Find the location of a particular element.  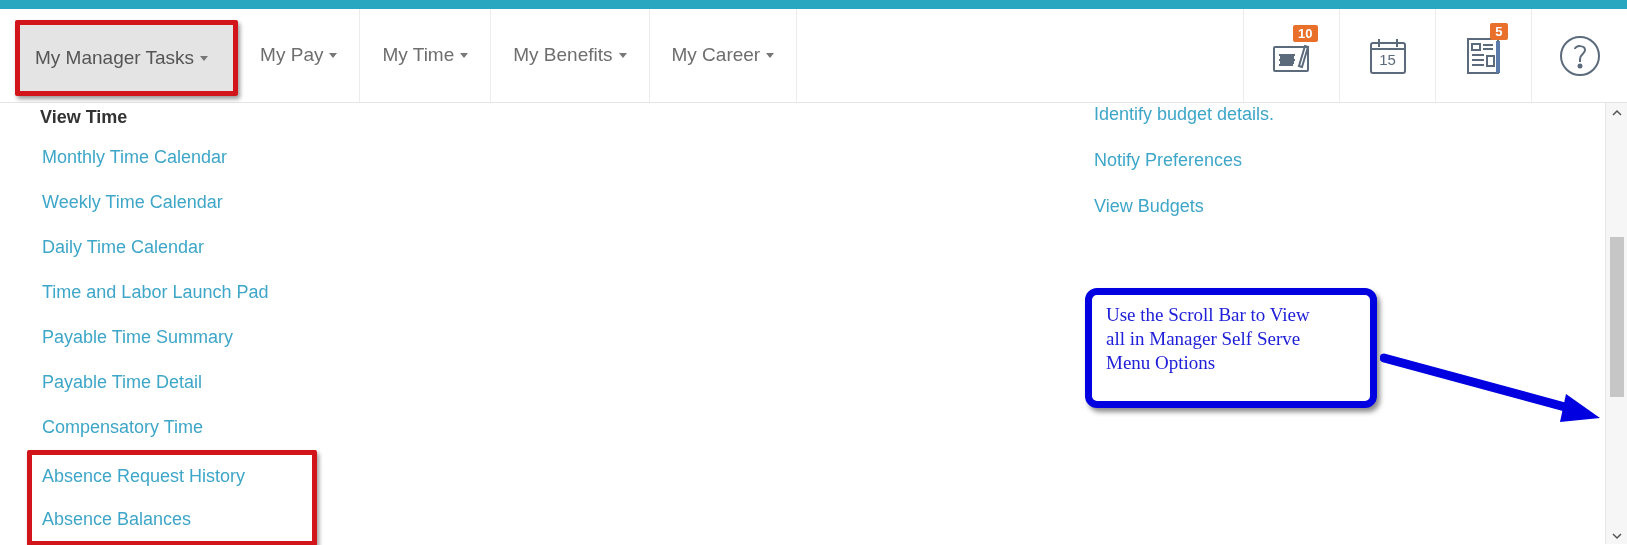

calendar-day: 15 is located at coordinates (1387, 59).